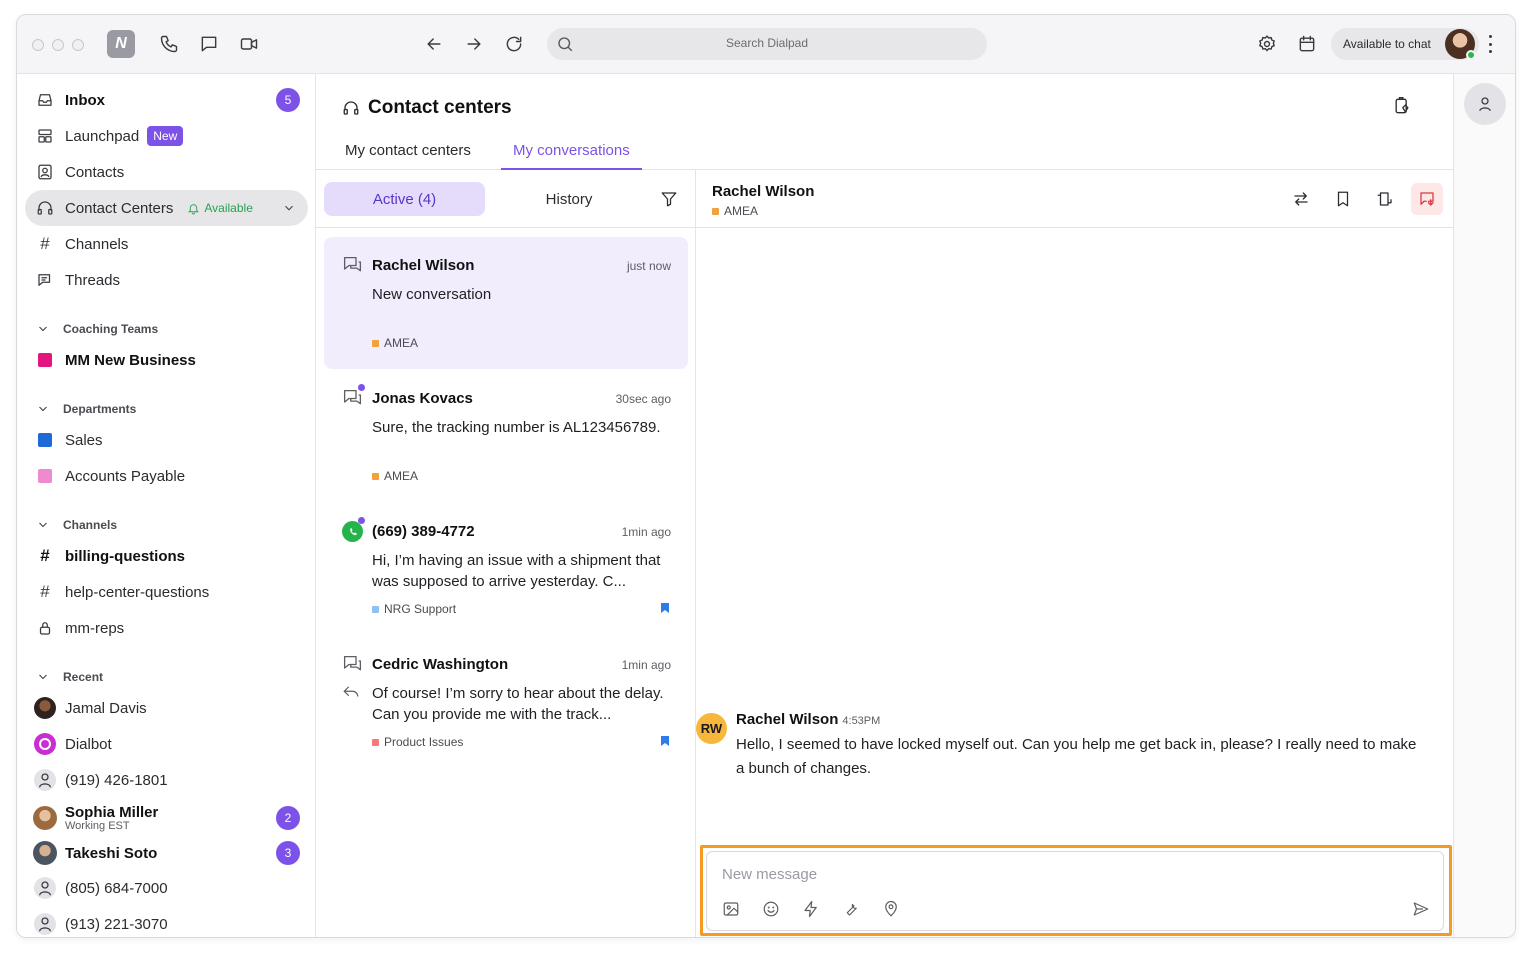 This screenshot has height=956, width=1532. I want to click on sidebar-item-label: Sophia Miller, so click(112, 812).